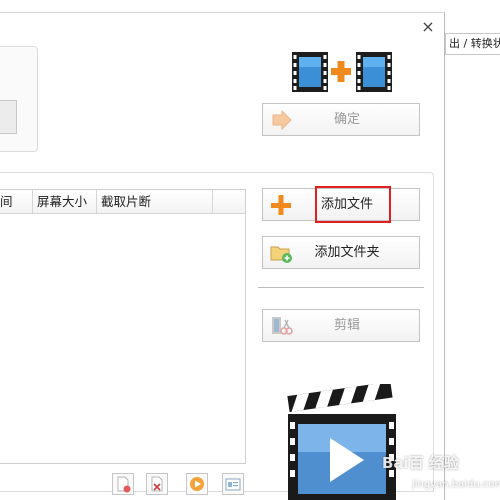  I want to click on play-button, so click(197, 484).